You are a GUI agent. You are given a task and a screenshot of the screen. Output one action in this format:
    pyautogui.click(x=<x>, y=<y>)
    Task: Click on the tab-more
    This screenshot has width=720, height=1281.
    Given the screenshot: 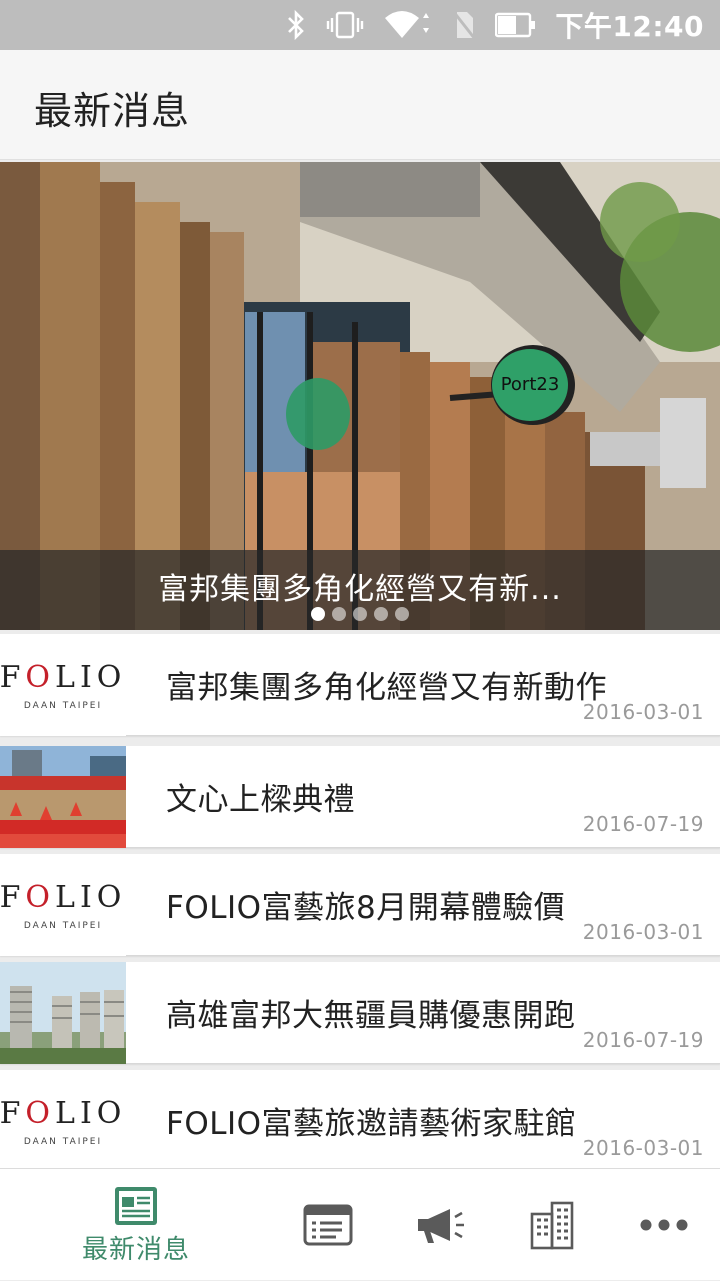 What is the action you would take?
    pyautogui.click(x=664, y=1225)
    